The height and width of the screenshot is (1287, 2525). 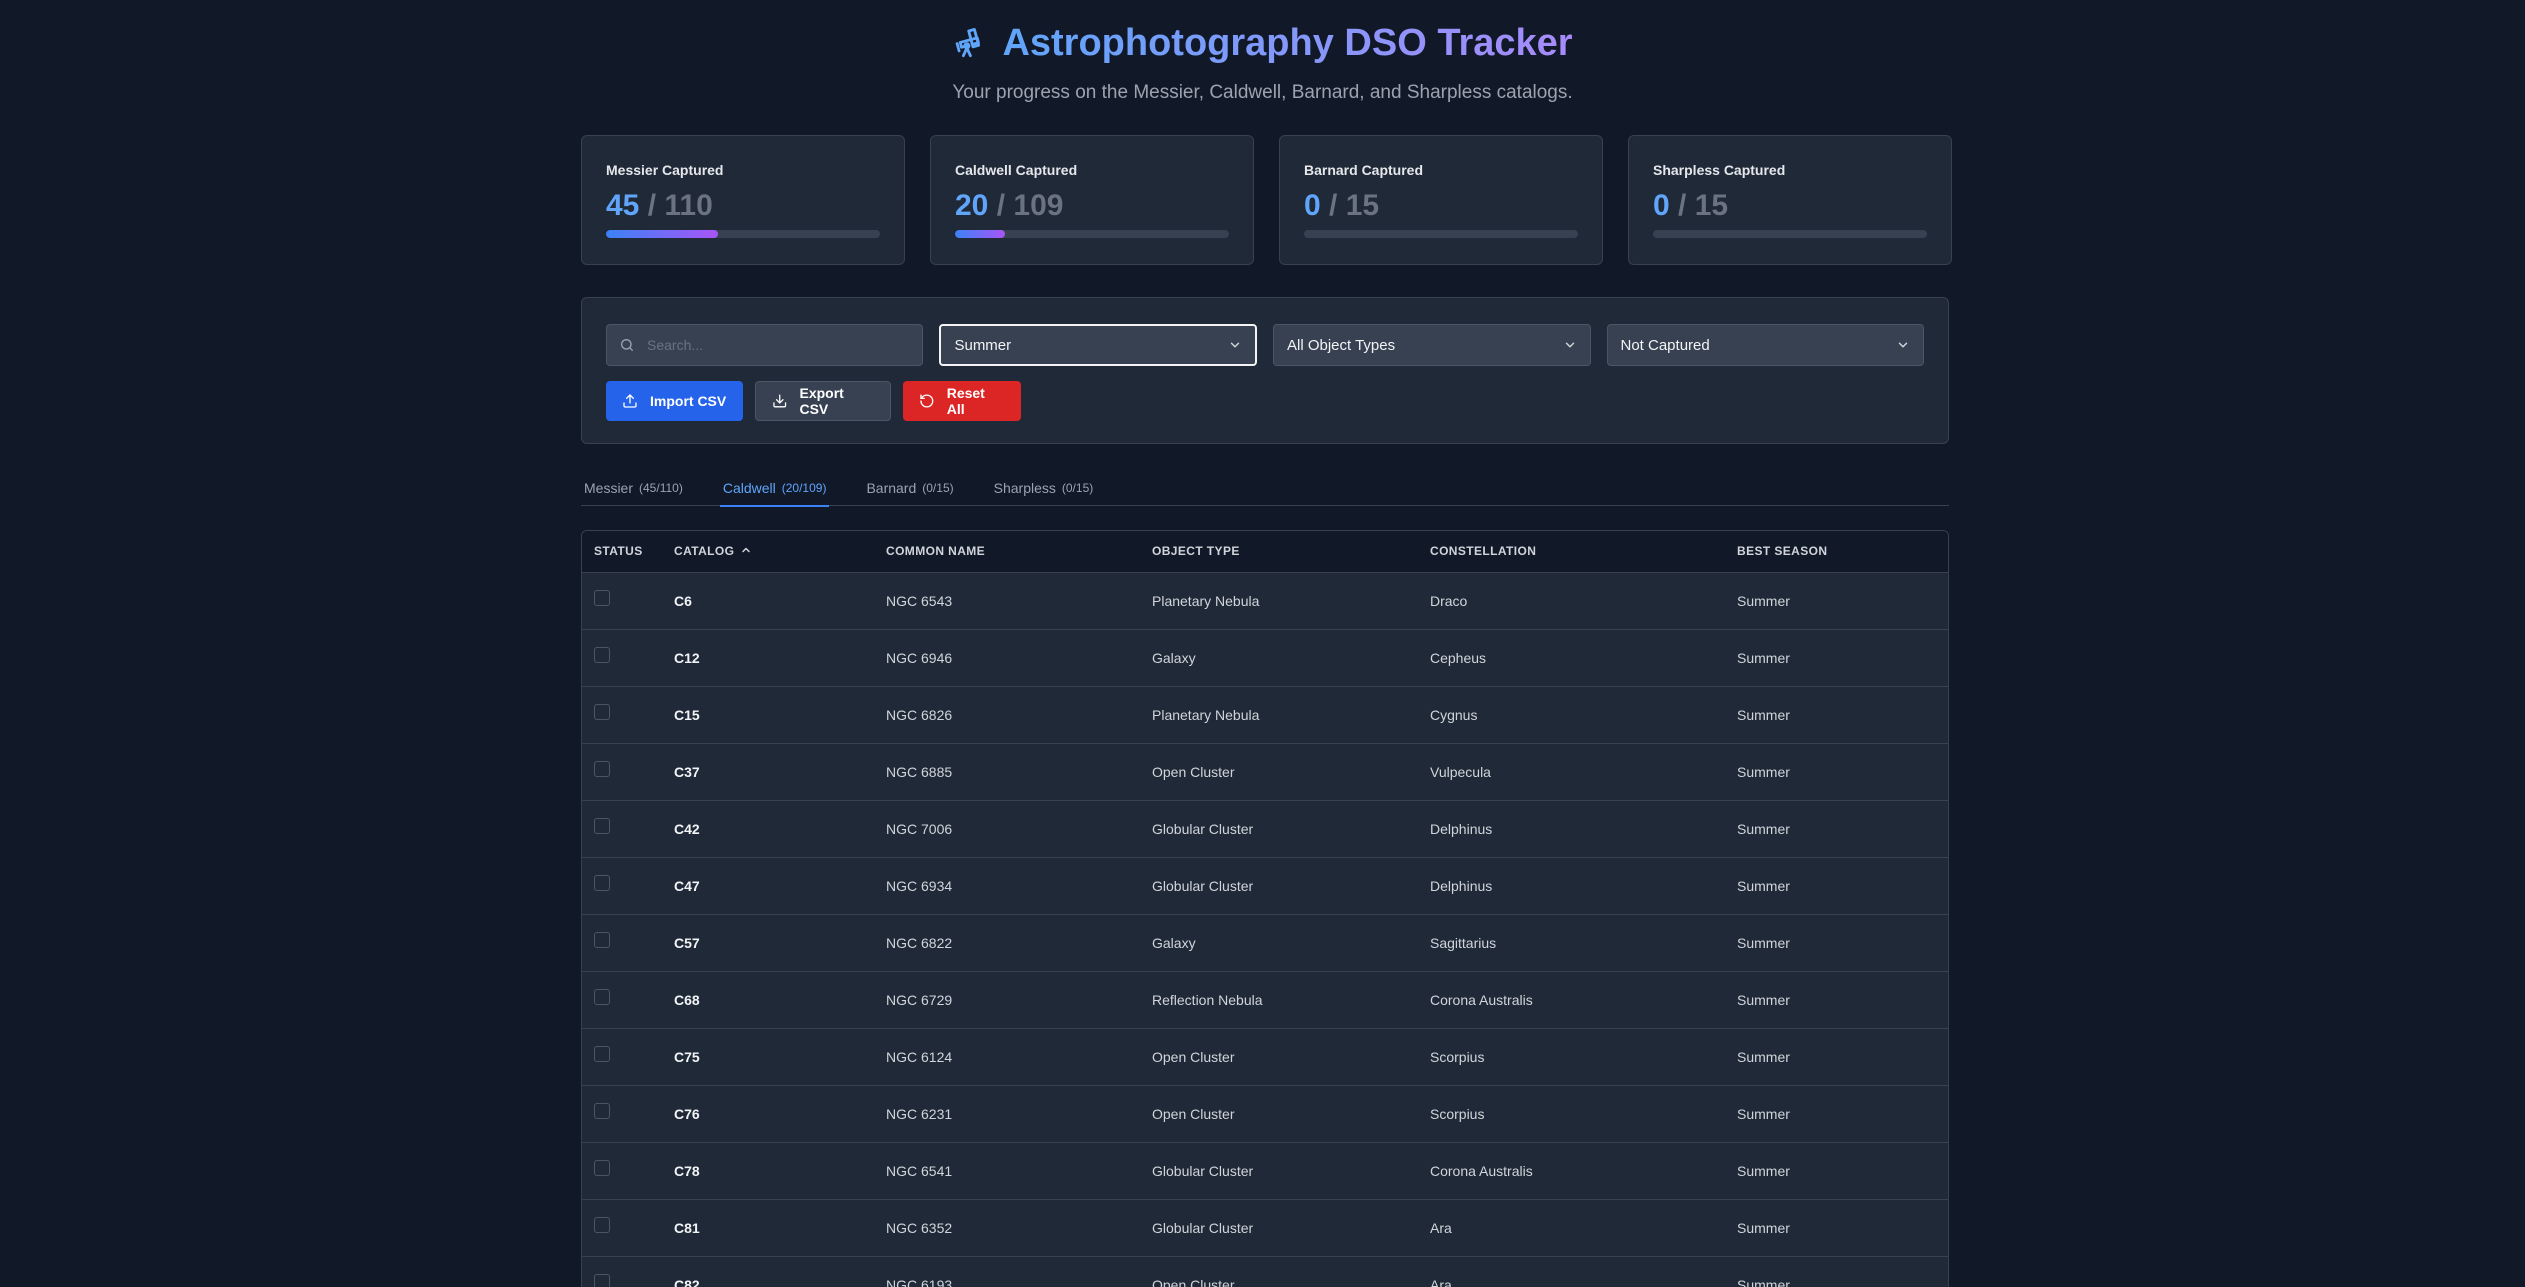 What do you see at coordinates (1665, 345) in the screenshot?
I see `status-select-value: Not Captured` at bounding box center [1665, 345].